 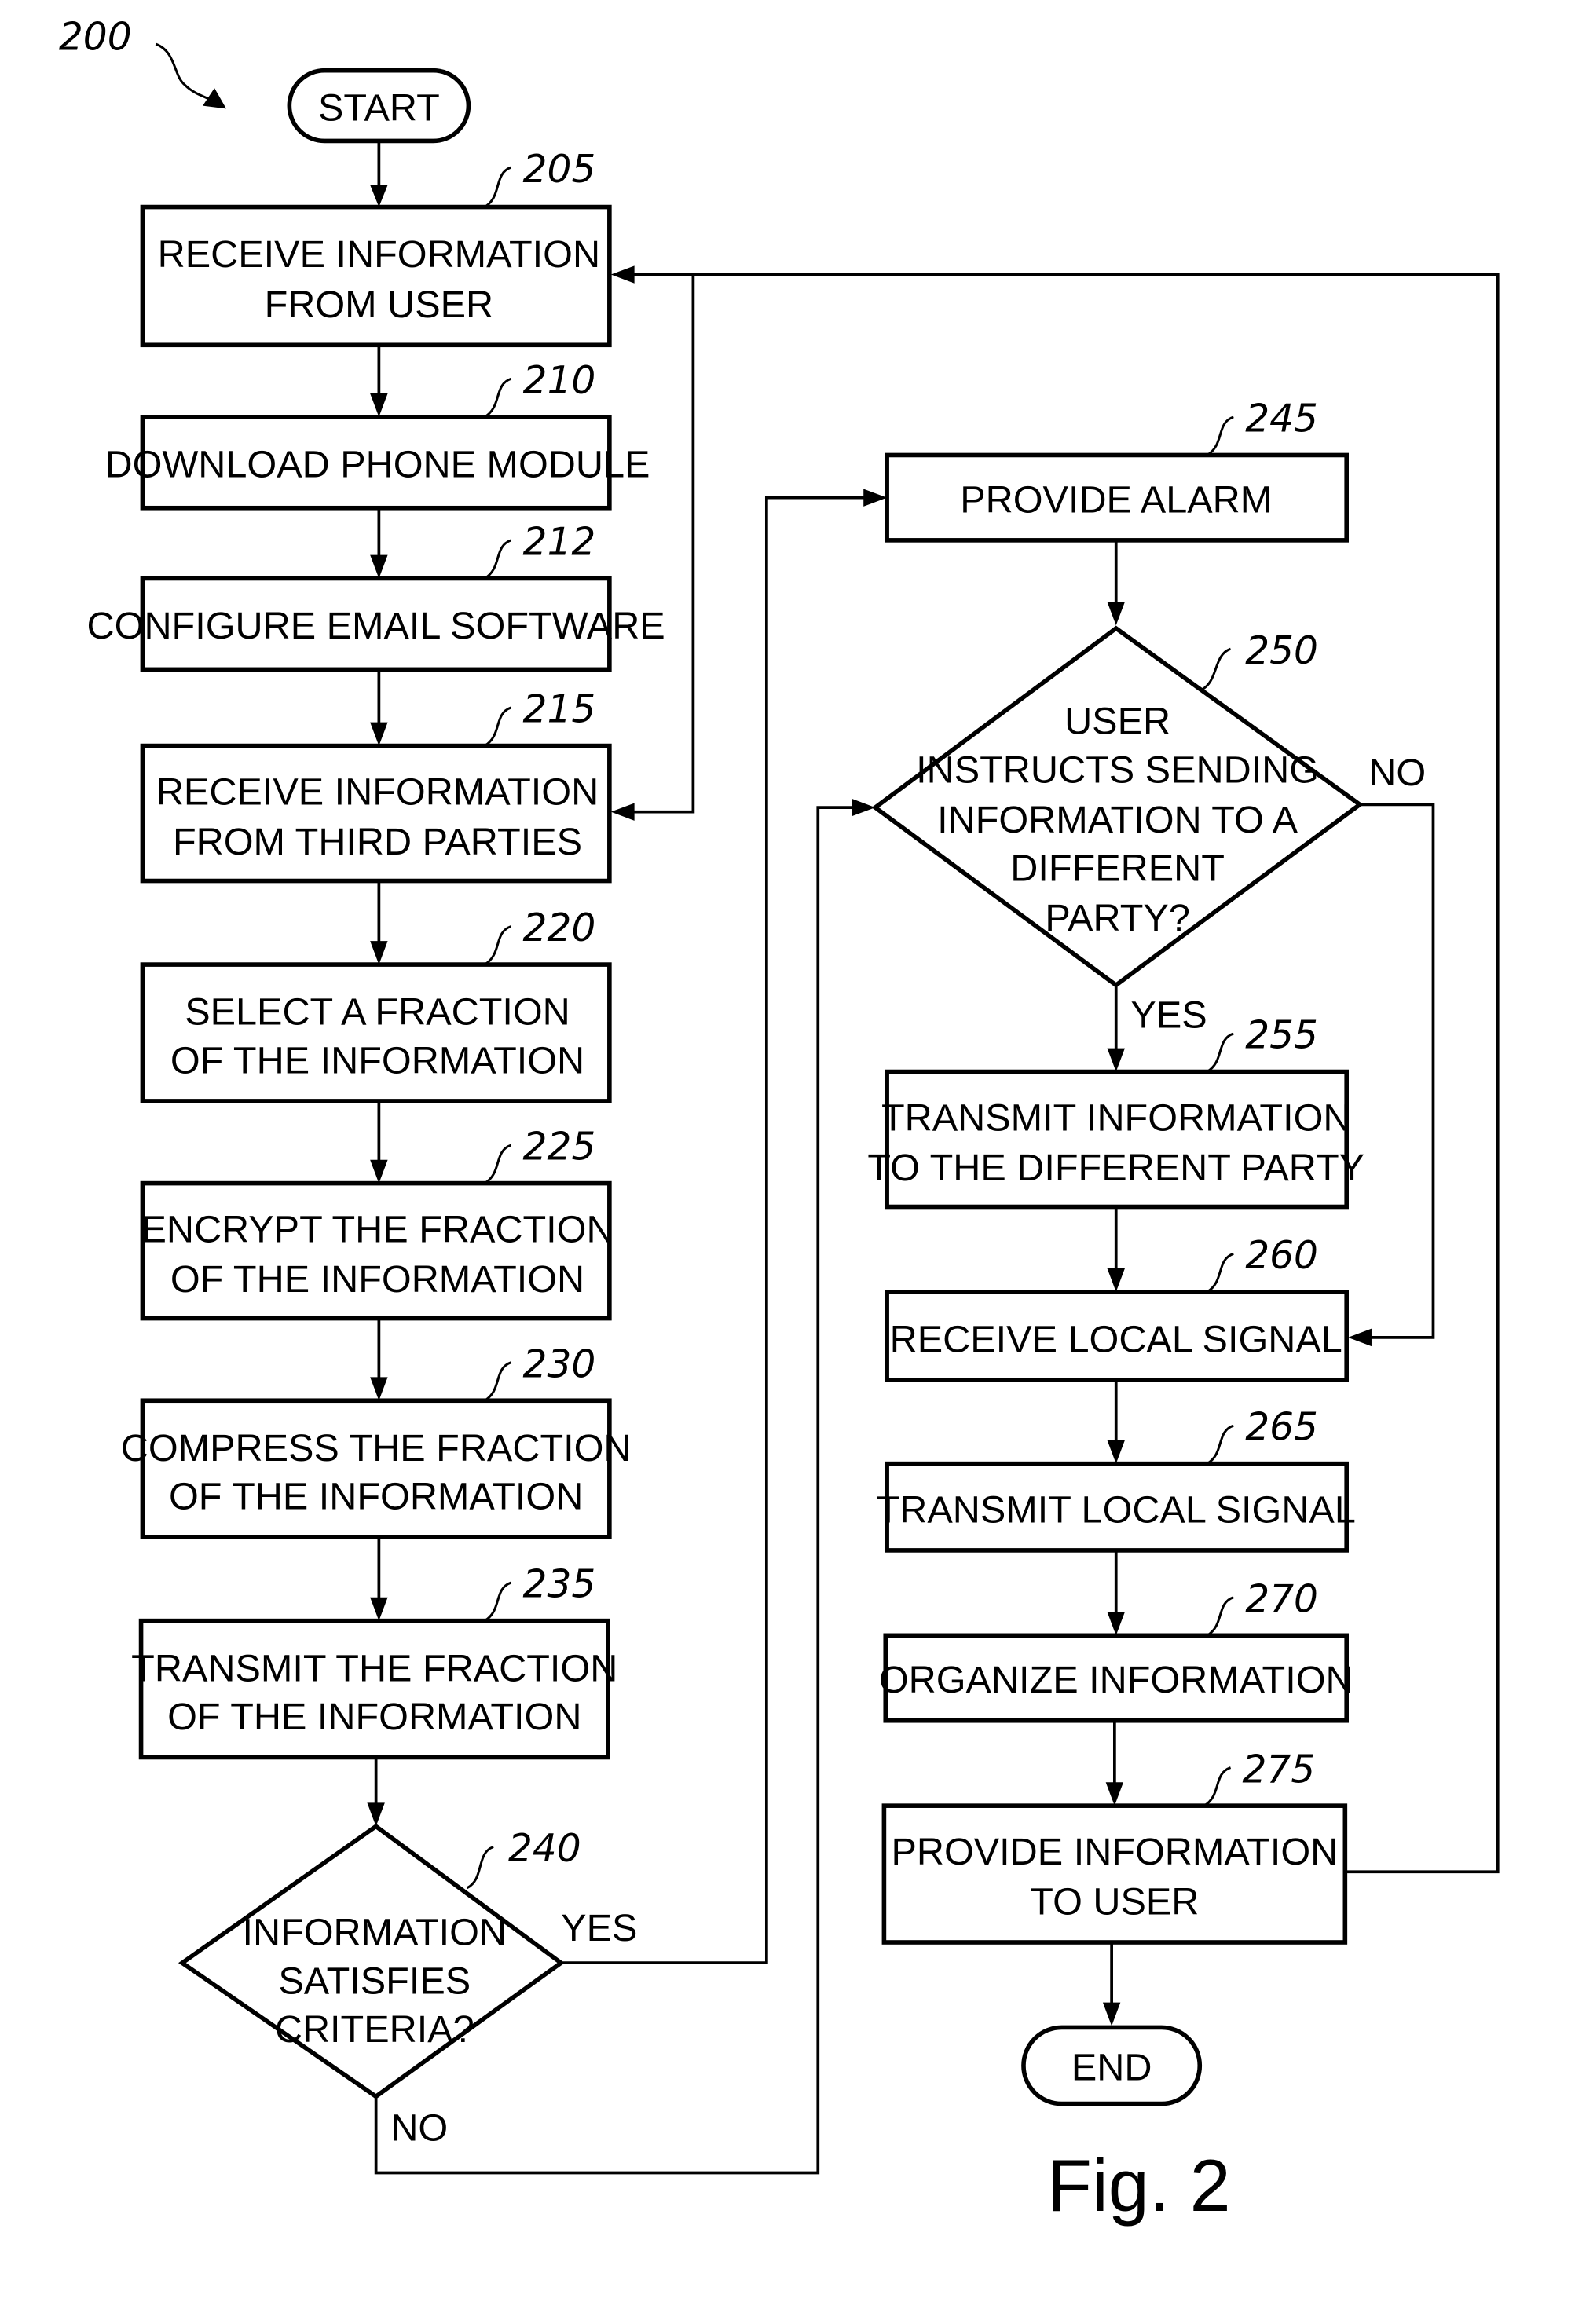 I want to click on decision-250-line-4: DIFFERENT, so click(x=1117, y=868).